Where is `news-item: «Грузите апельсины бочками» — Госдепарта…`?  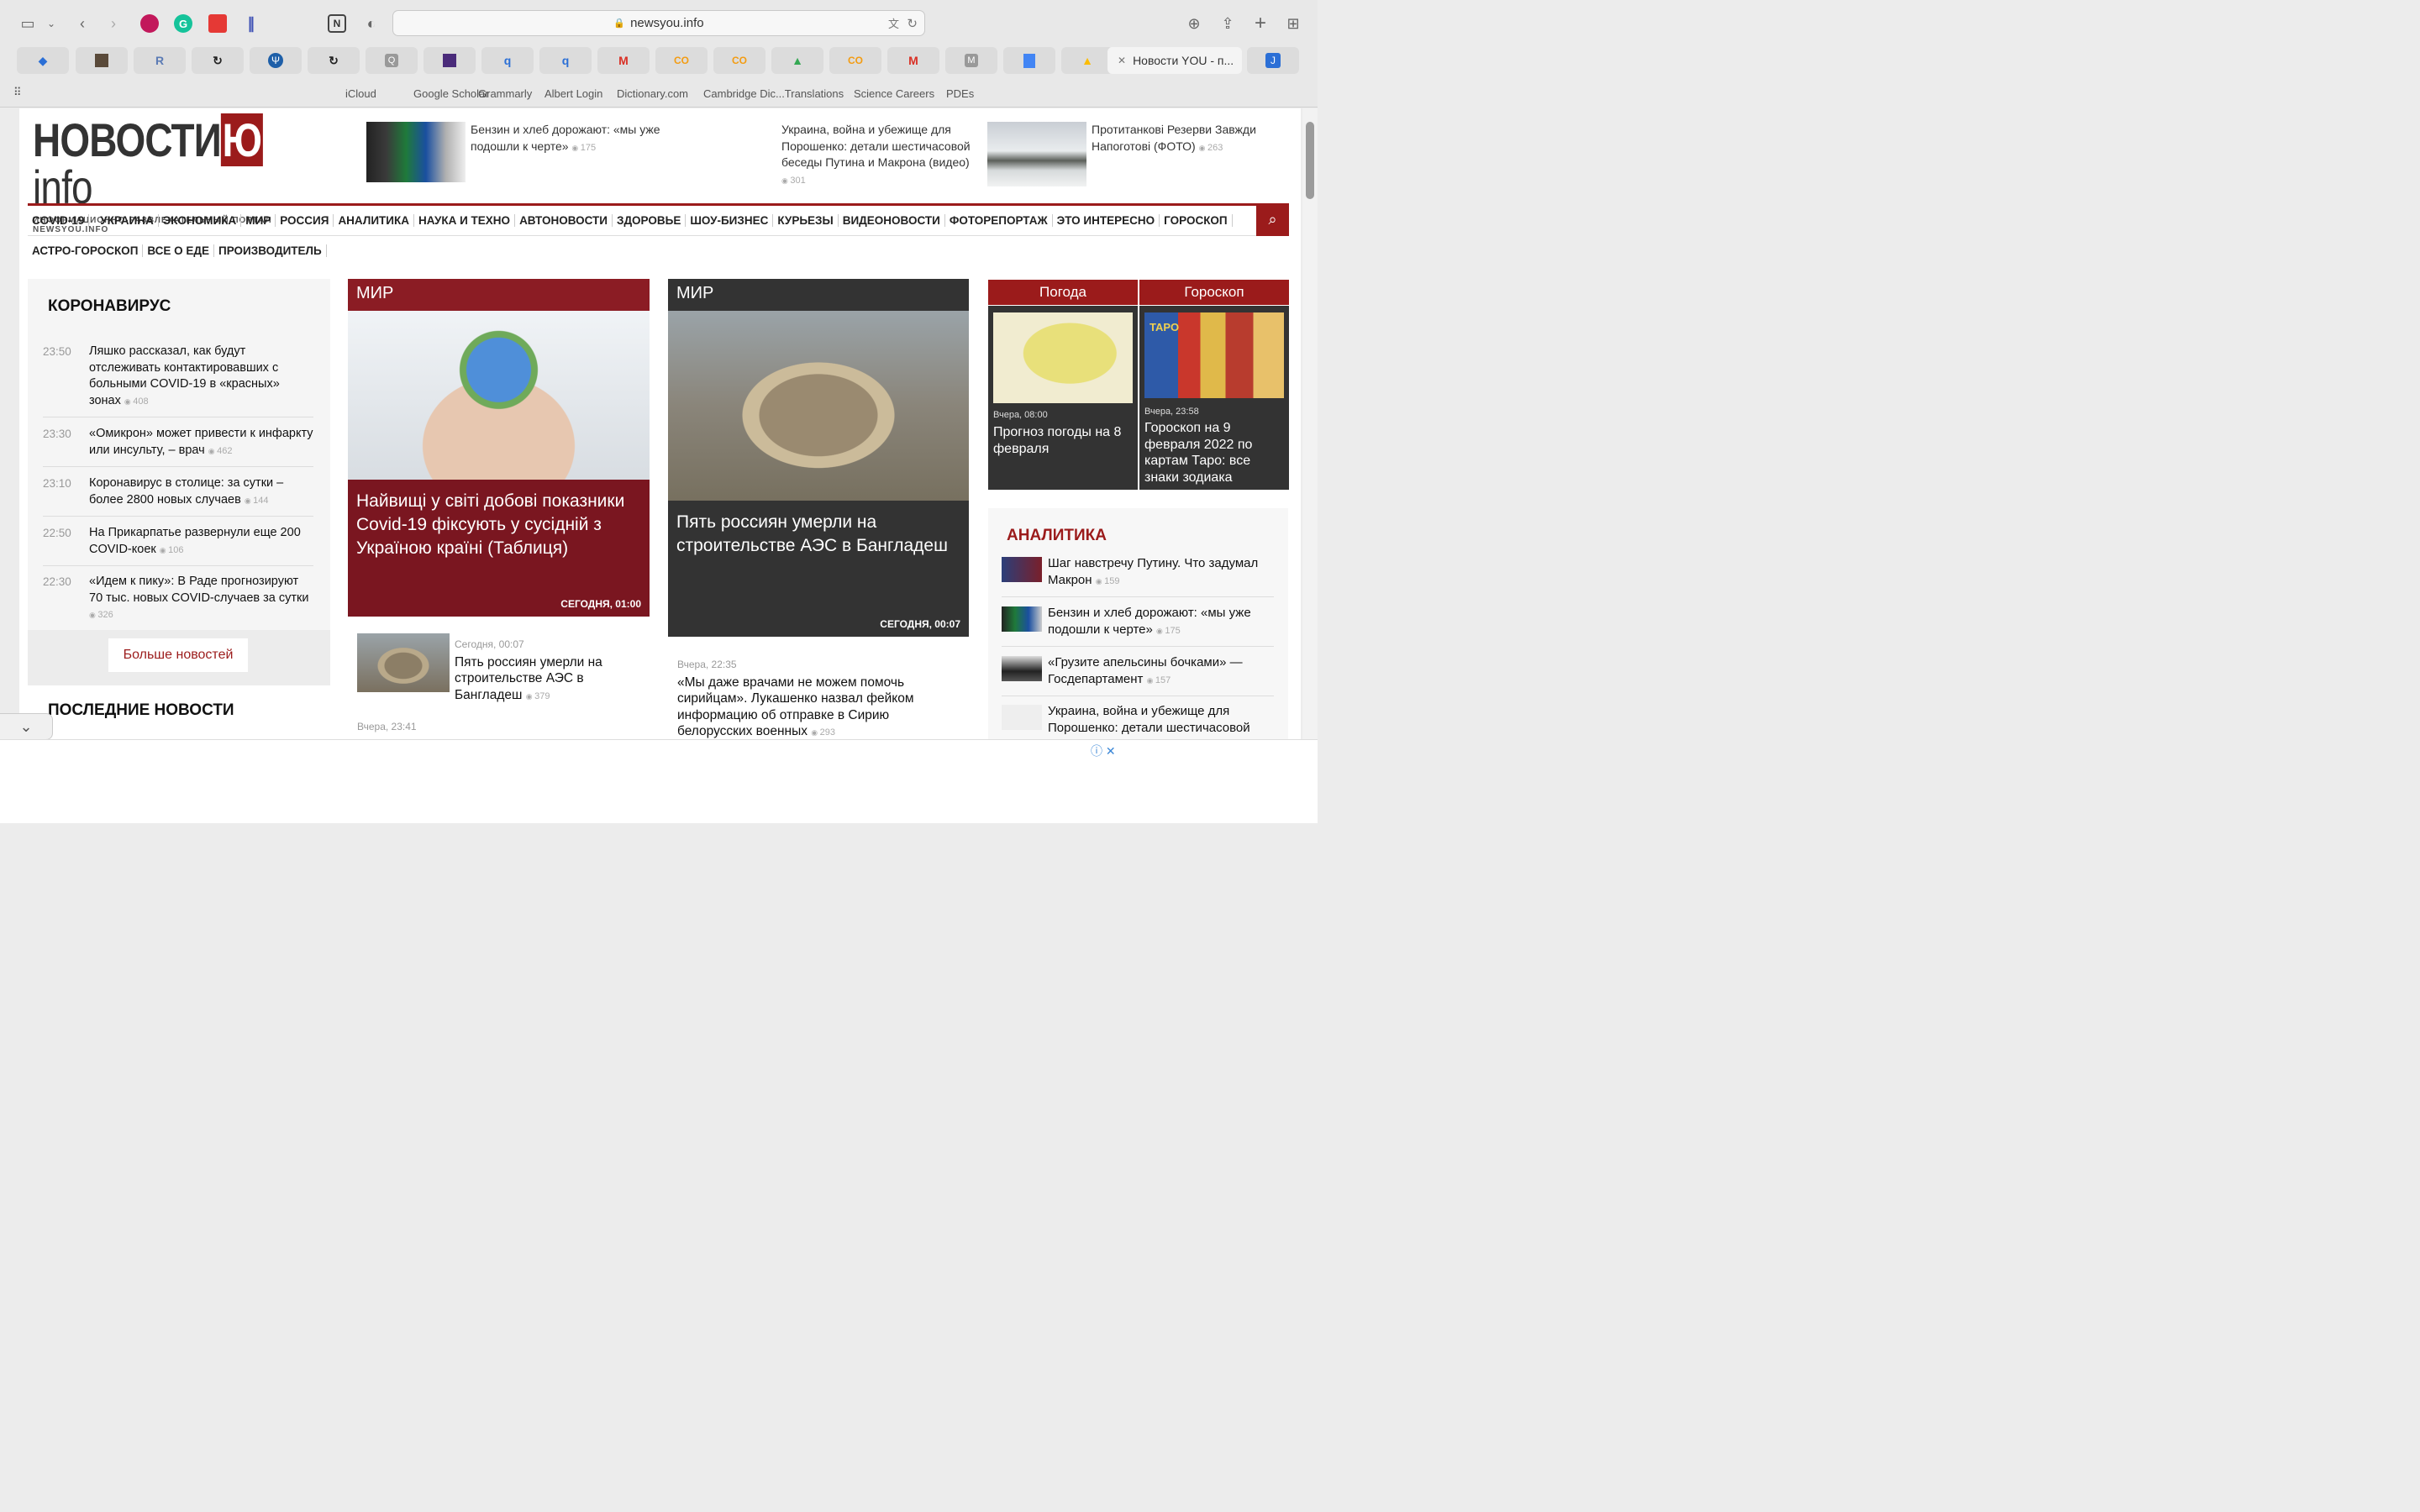
news-item: «Грузите апельсины бочками» — Госдепарта… is located at coordinates (1138, 675).